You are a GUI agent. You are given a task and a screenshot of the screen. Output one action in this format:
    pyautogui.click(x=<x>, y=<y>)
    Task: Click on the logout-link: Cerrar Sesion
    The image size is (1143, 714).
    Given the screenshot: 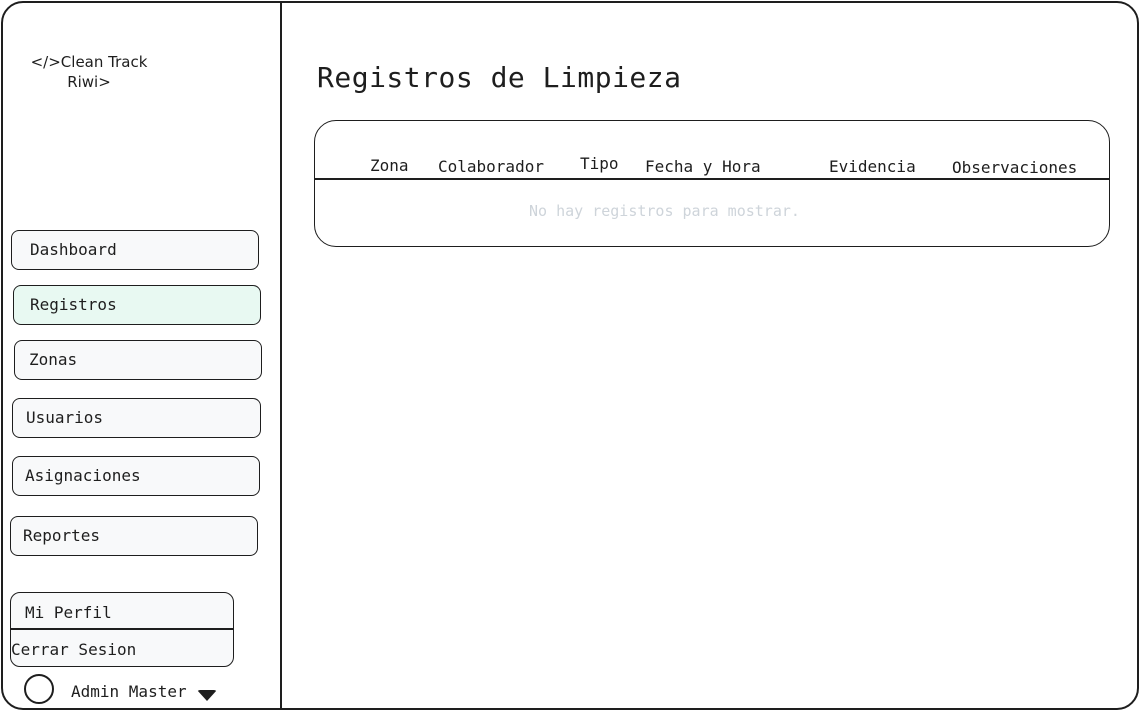 What is the action you would take?
    pyautogui.click(x=73, y=650)
    